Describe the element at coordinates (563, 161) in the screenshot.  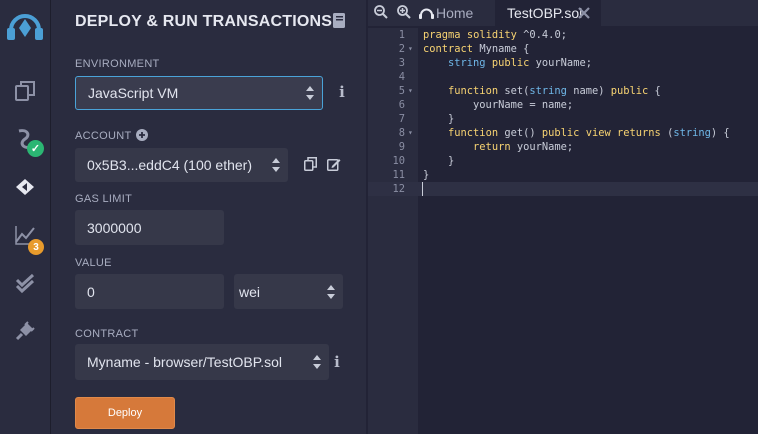
I see `code-line: 10 }` at that location.